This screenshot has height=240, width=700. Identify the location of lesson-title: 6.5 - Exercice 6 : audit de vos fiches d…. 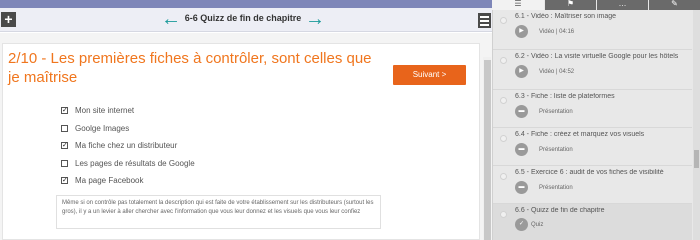
(589, 172).